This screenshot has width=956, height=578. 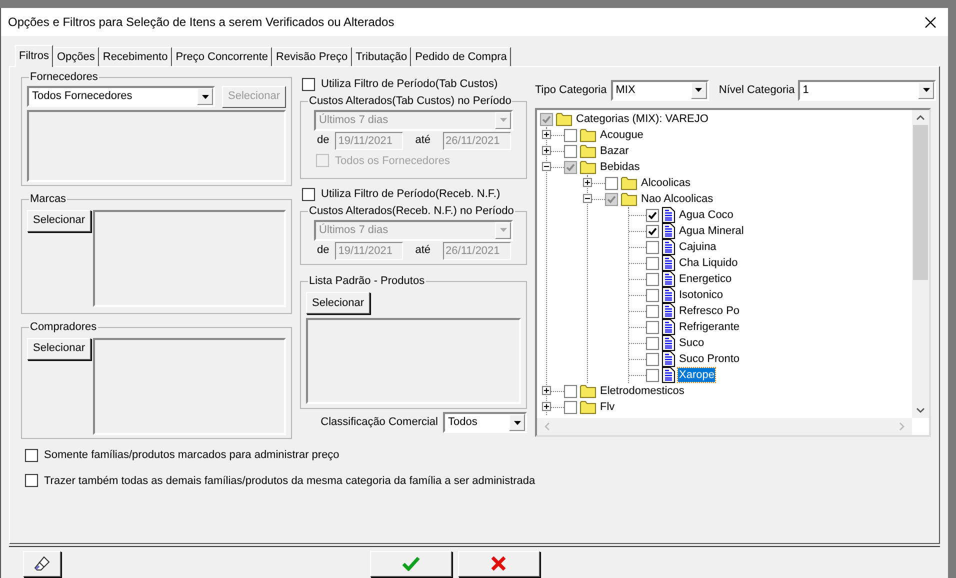 What do you see at coordinates (367, 281) in the screenshot?
I see `group-title: Lista Padrão - Produtos` at bounding box center [367, 281].